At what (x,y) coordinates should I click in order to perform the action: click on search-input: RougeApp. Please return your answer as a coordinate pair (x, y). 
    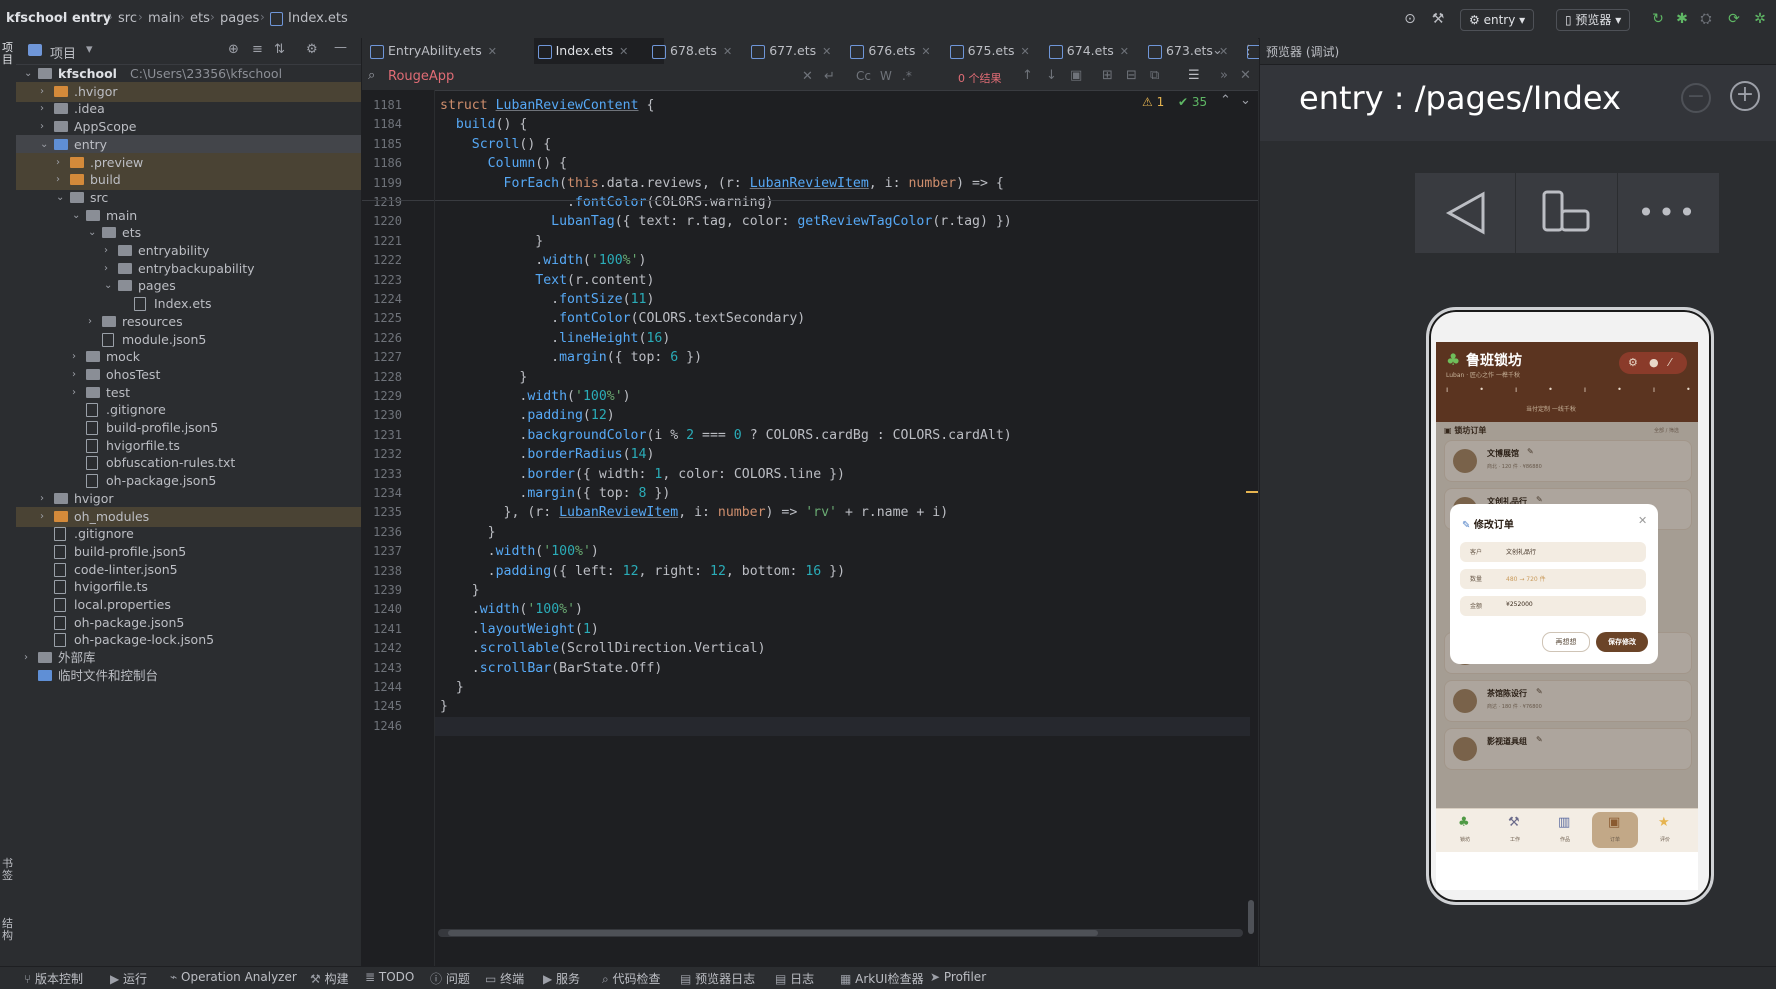
    Looking at the image, I should click on (421, 76).